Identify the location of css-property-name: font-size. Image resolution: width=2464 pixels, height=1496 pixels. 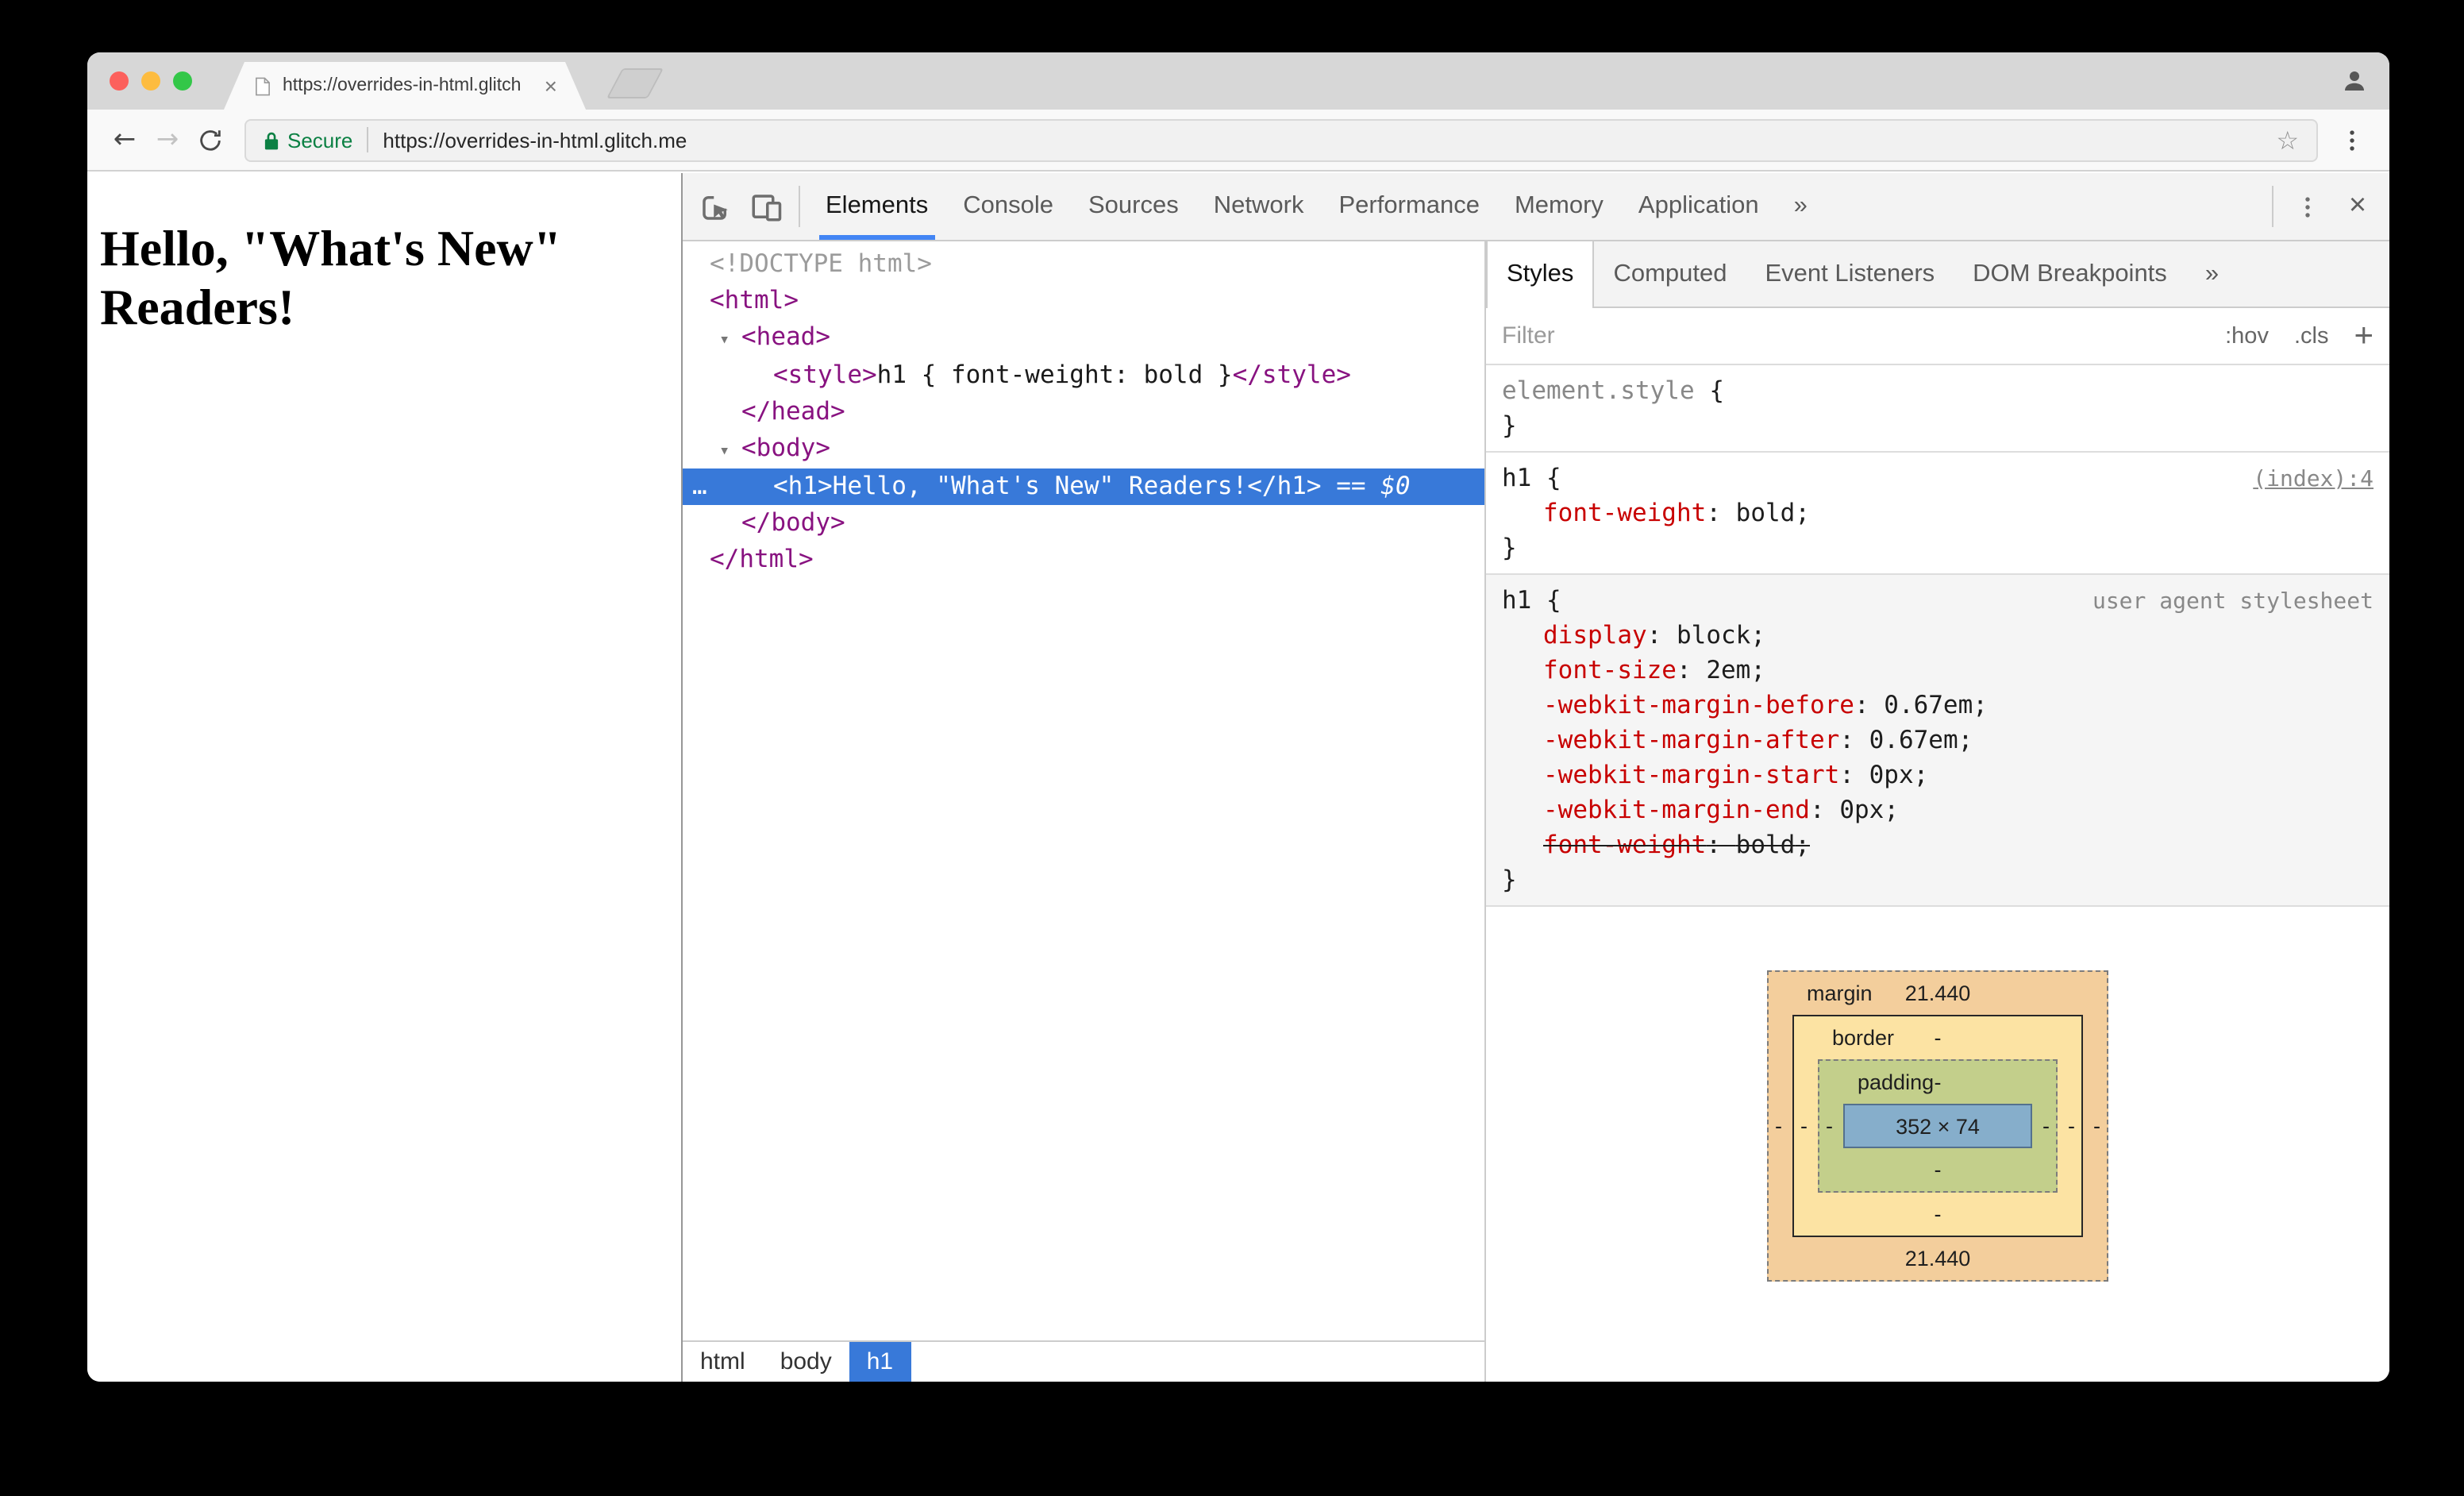
(1610, 670).